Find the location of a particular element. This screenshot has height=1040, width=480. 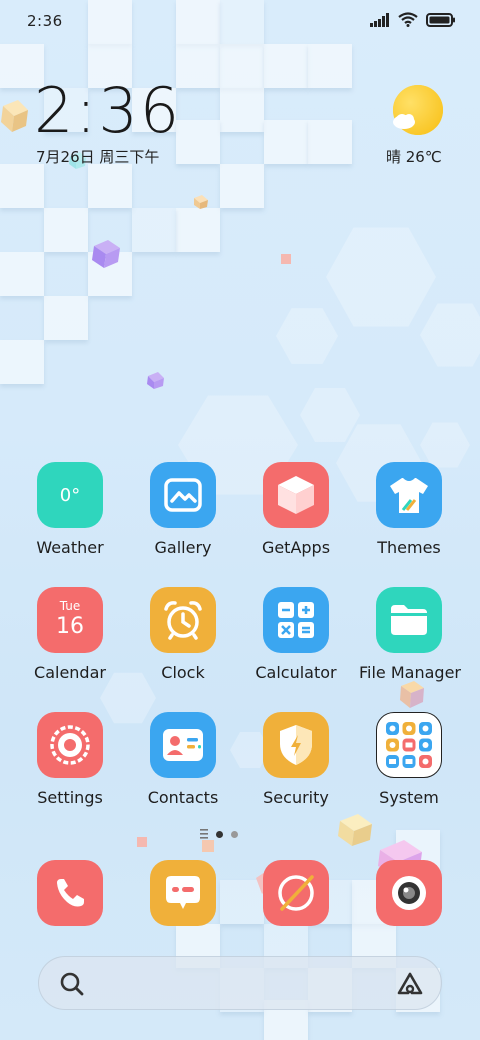

clock-date: 7月26日 周三下午 is located at coordinates (98, 157).